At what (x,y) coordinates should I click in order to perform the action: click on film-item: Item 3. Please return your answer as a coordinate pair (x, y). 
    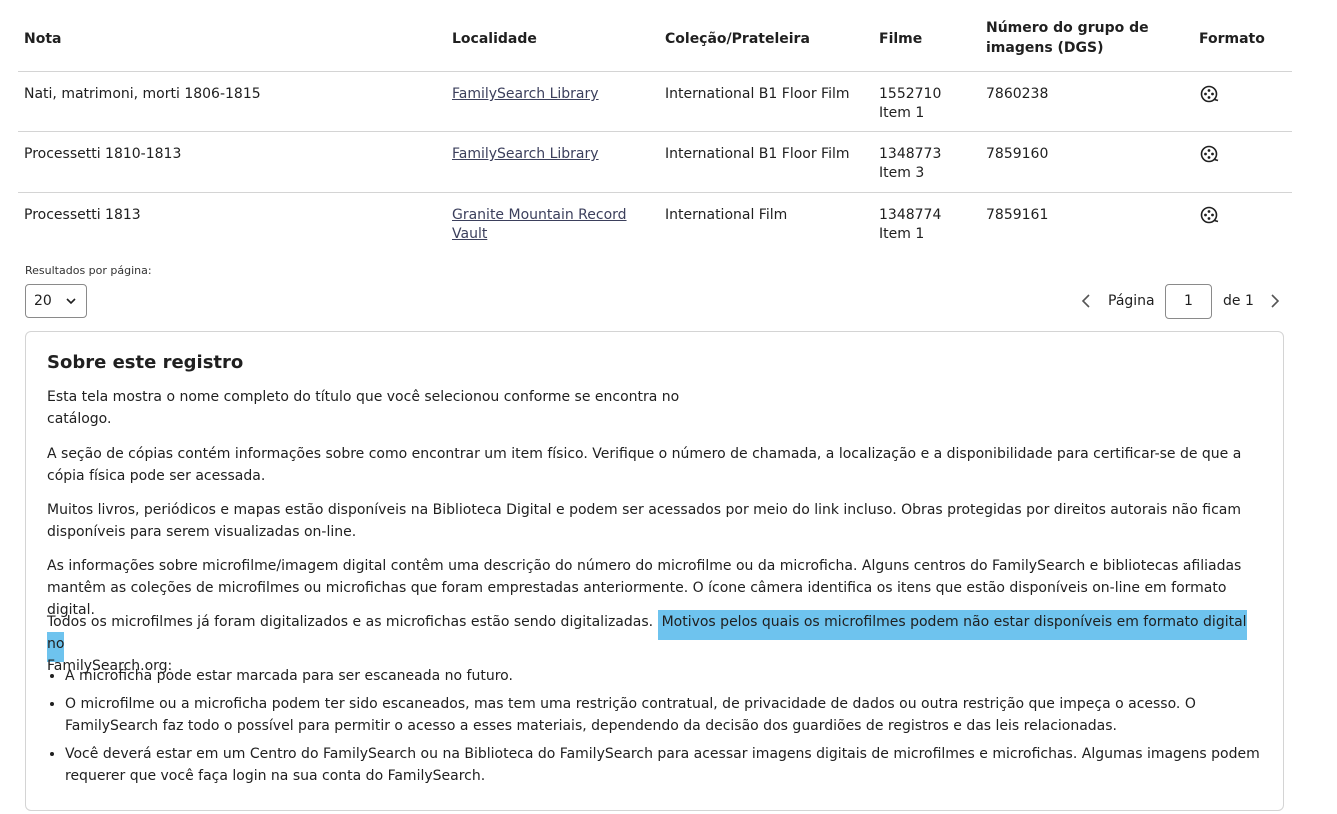
    Looking at the image, I should click on (902, 173).